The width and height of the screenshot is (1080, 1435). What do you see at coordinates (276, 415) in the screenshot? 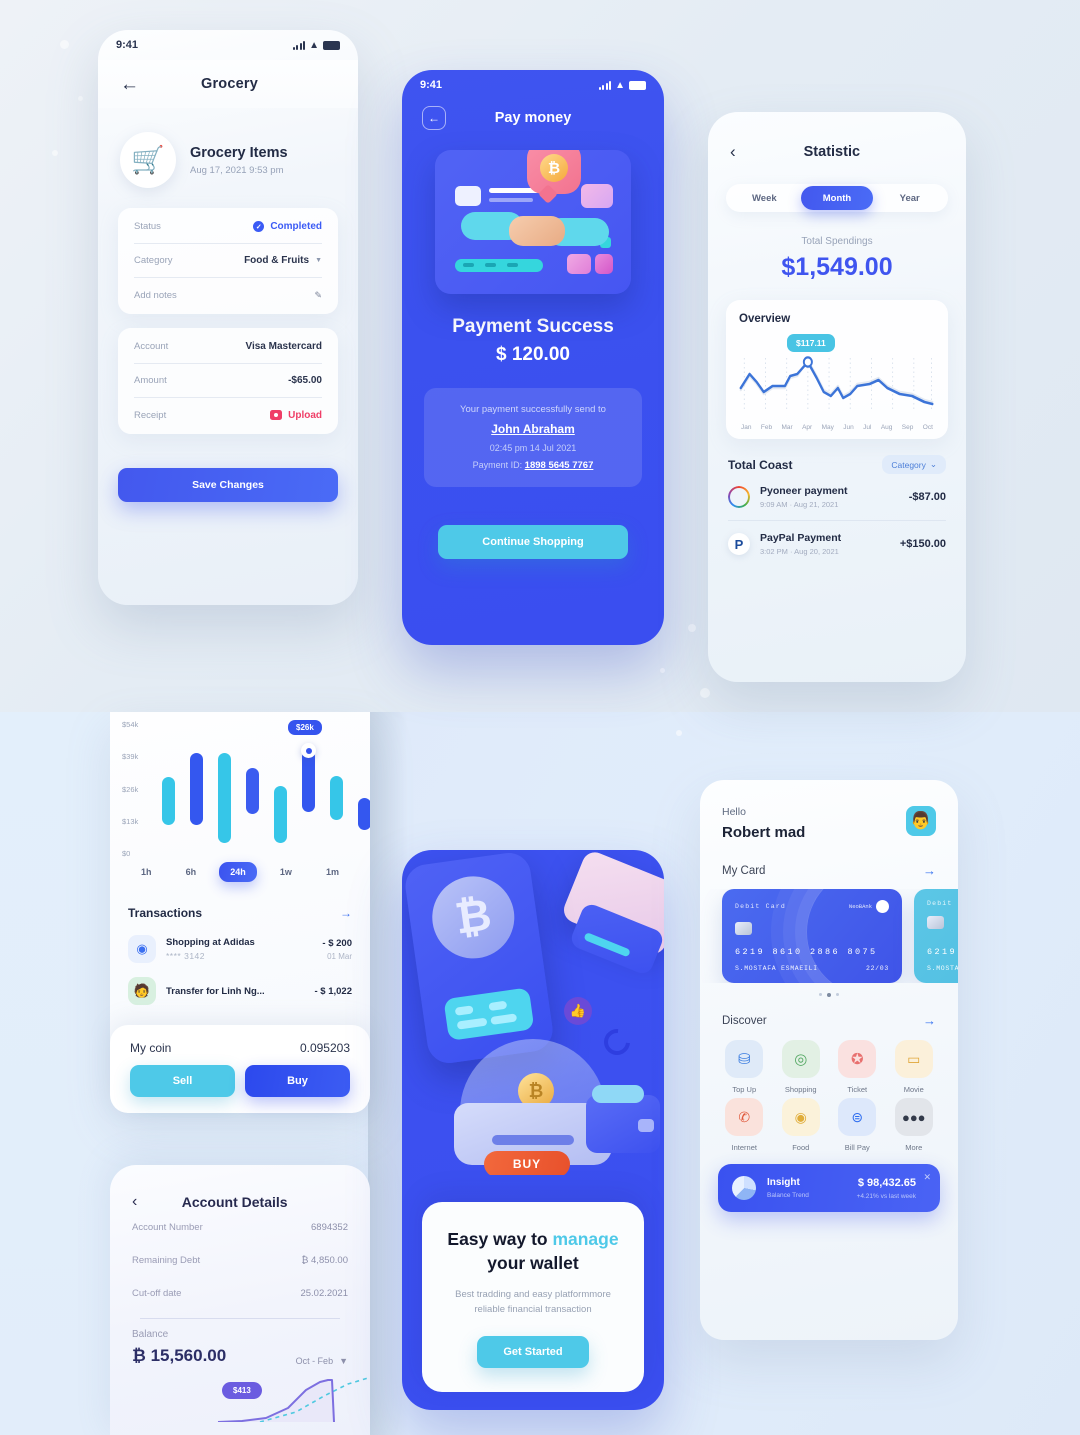
I see `camera-icon` at bounding box center [276, 415].